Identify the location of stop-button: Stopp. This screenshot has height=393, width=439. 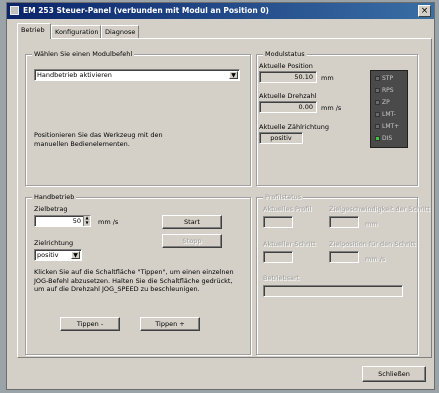
(192, 241).